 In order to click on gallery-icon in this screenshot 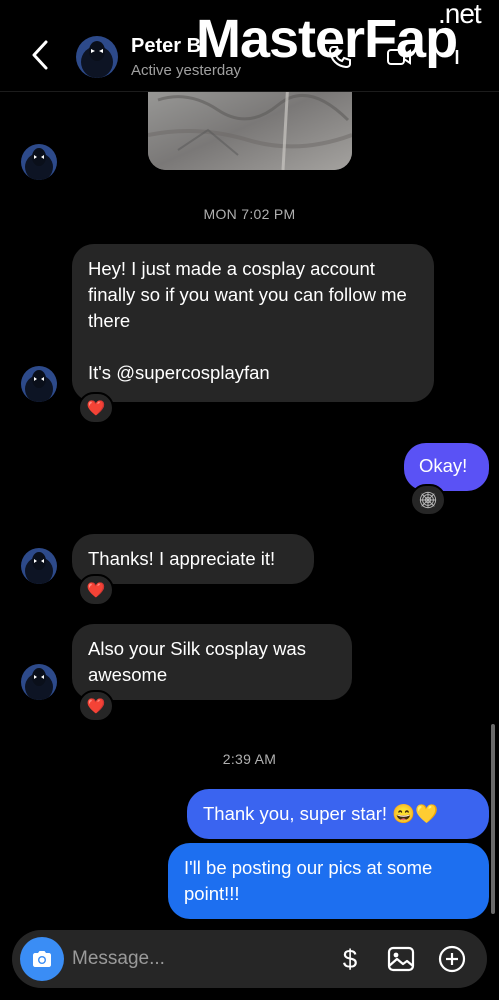, I will do `click(401, 959)`.